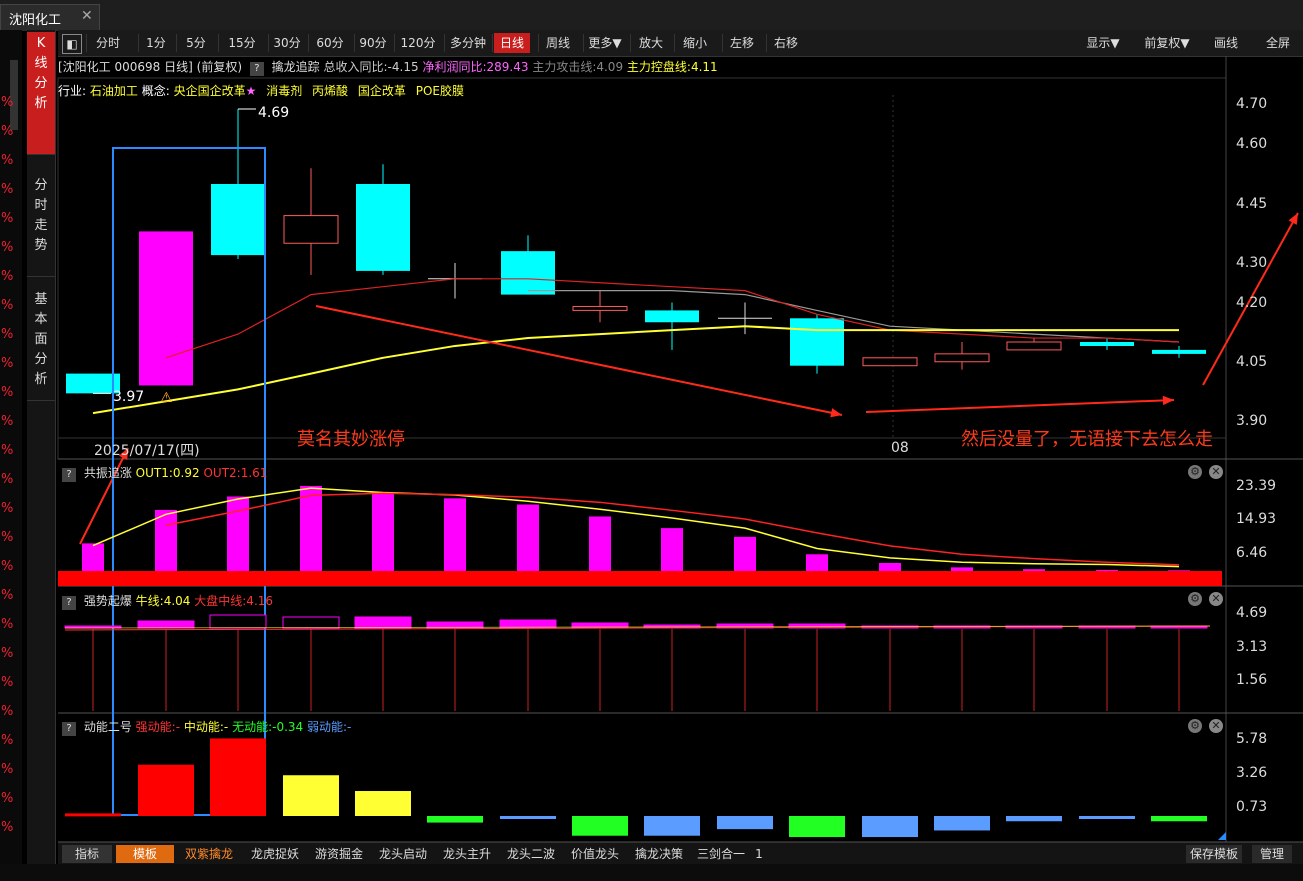 This screenshot has height=881, width=1303. Describe the element at coordinates (104, 496) in the screenshot. I see `arrow-left` at that location.